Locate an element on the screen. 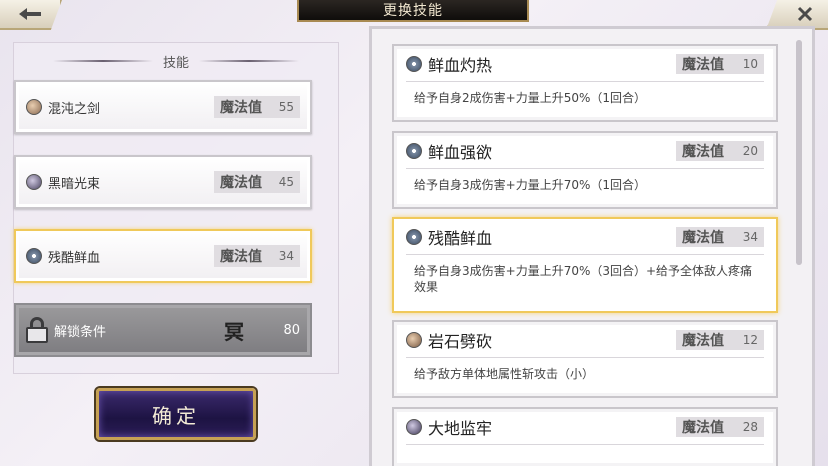  title-bar: 更换技能 is located at coordinates (413, 11).